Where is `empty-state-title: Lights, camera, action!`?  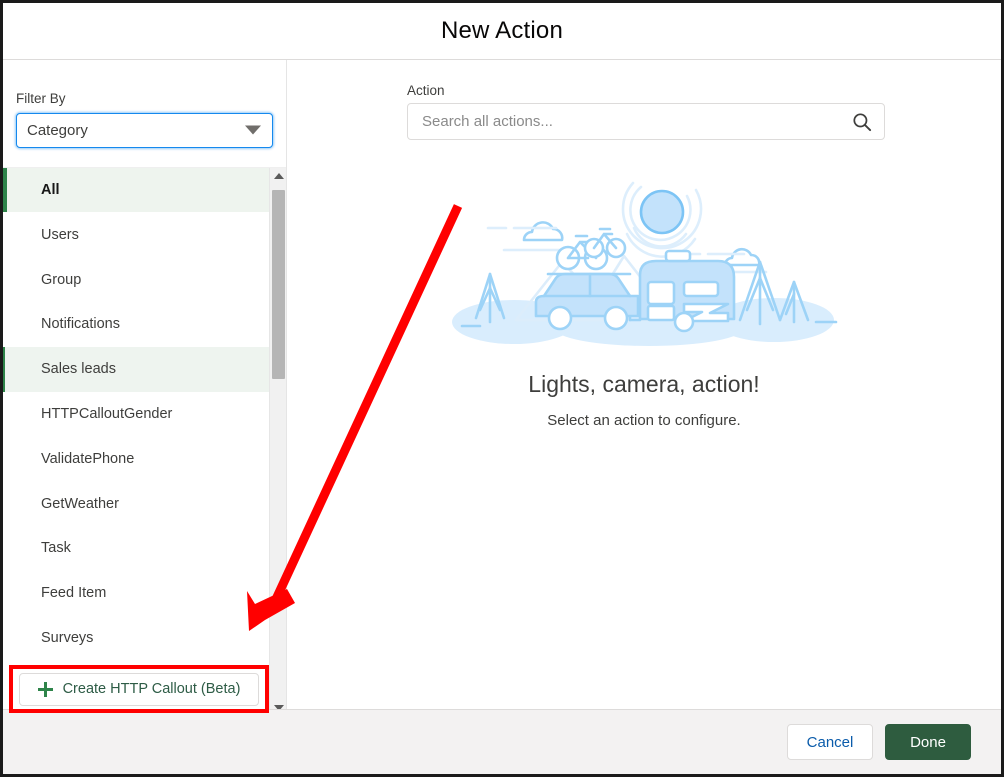 empty-state-title: Lights, camera, action! is located at coordinates (644, 384).